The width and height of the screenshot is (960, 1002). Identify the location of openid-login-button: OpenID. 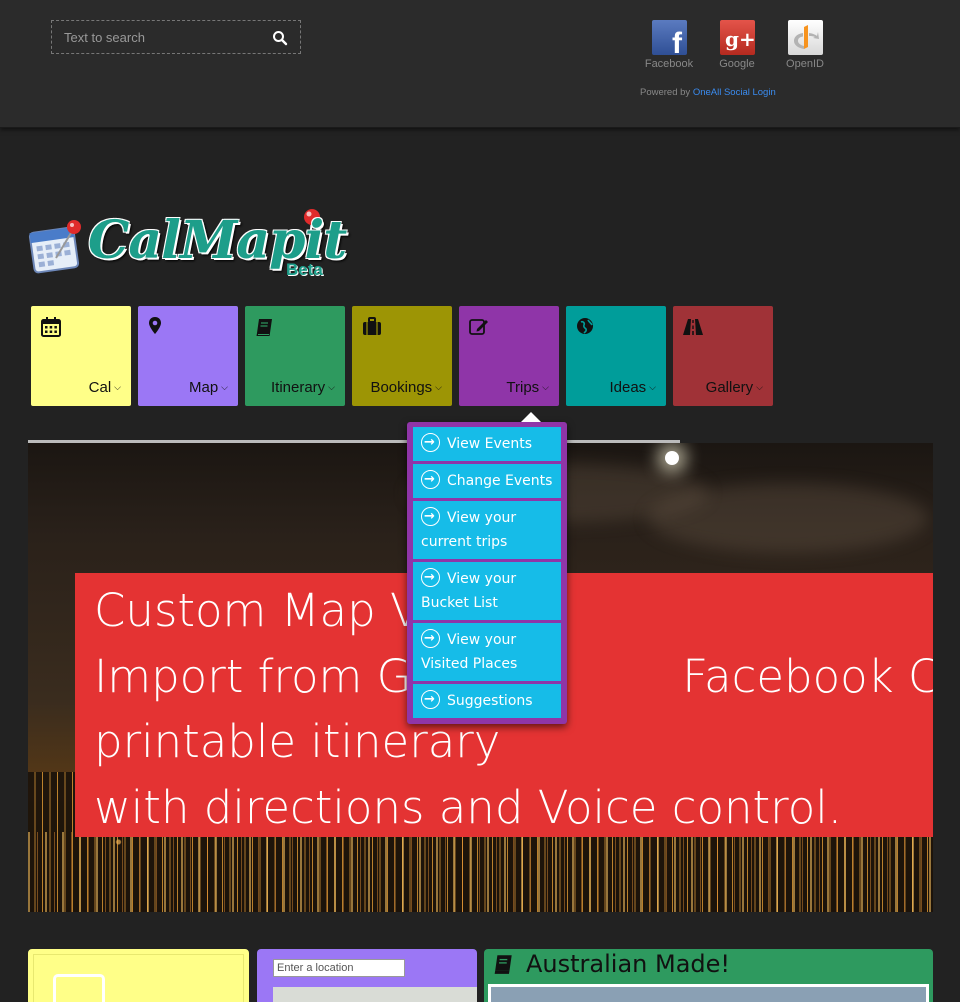
(805, 45).